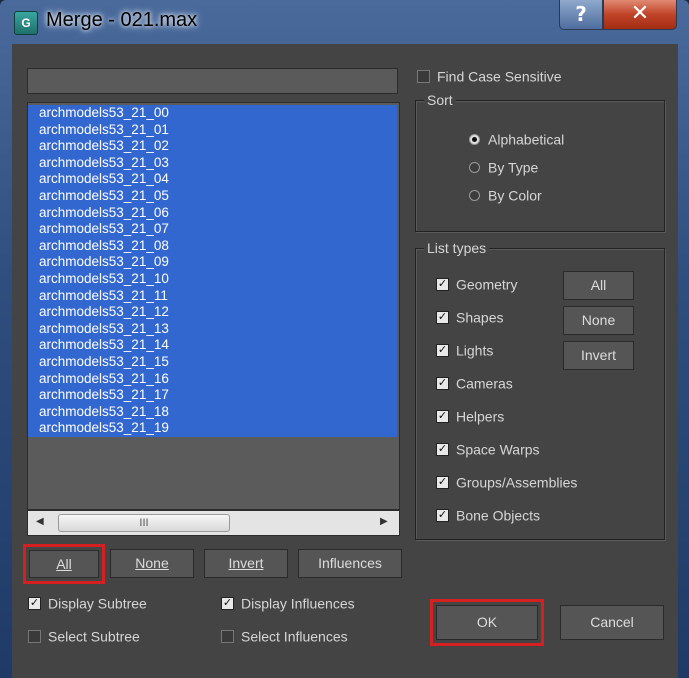  What do you see at coordinates (152, 563) in the screenshot?
I see `select-none-button: None` at bounding box center [152, 563].